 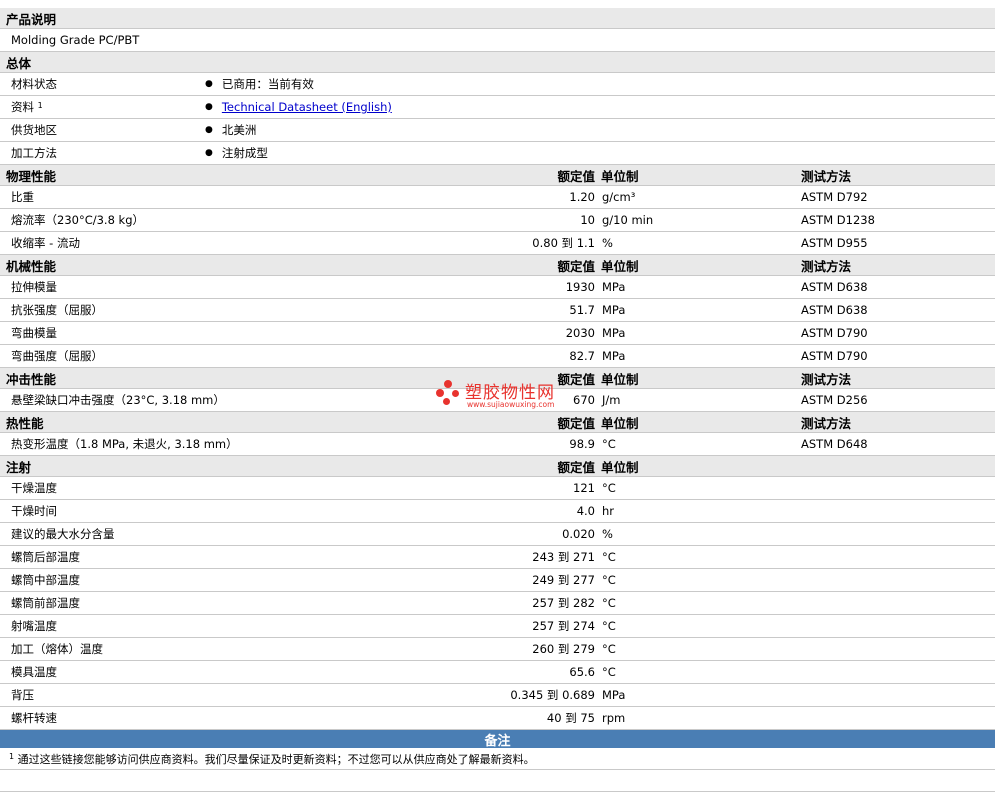 I want to click on property-label: 拉伸模量, so click(x=34, y=287).